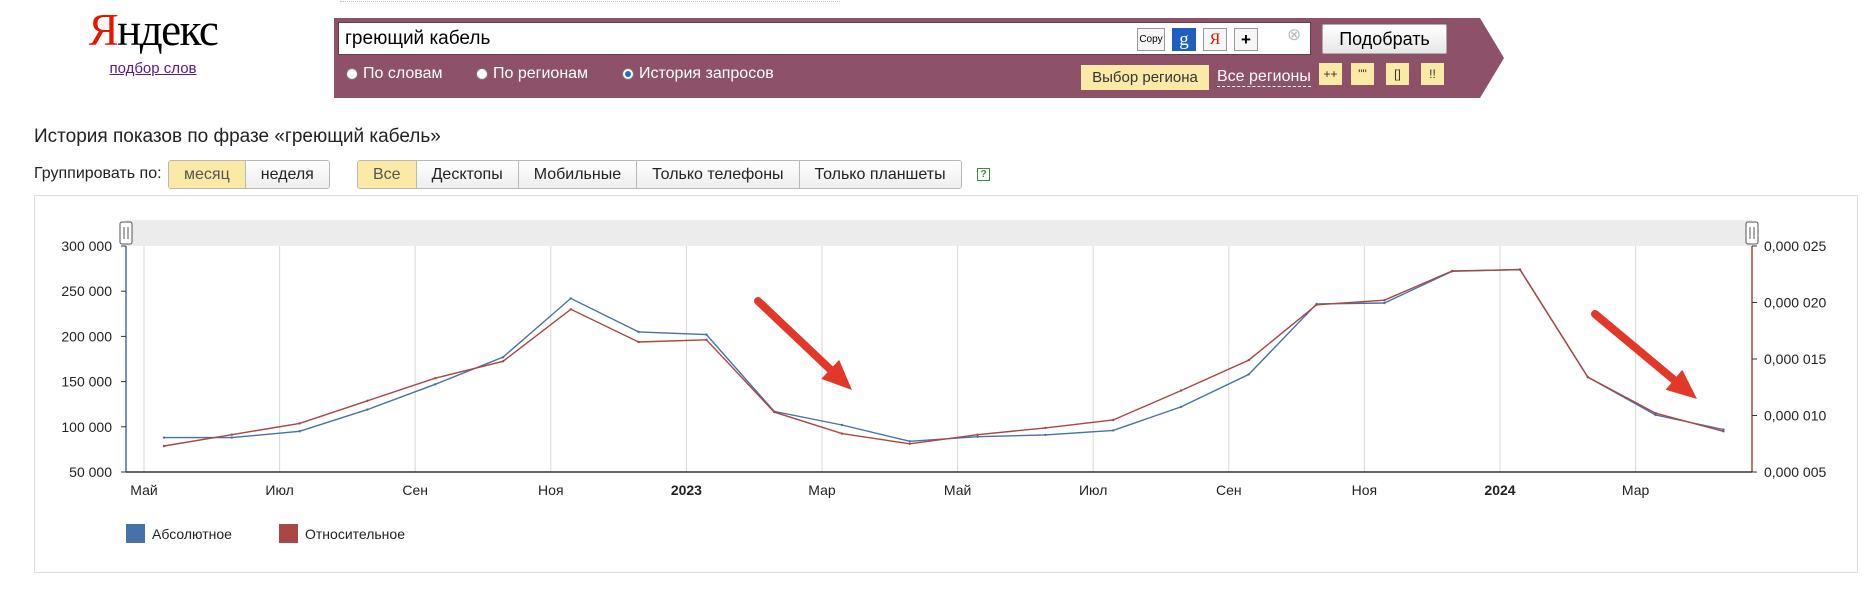 Image resolution: width=1876 pixels, height=593 pixels. Describe the element at coordinates (1795, 359) in the screenshot. I see `y-right-tick-label: 0,000 015` at that location.